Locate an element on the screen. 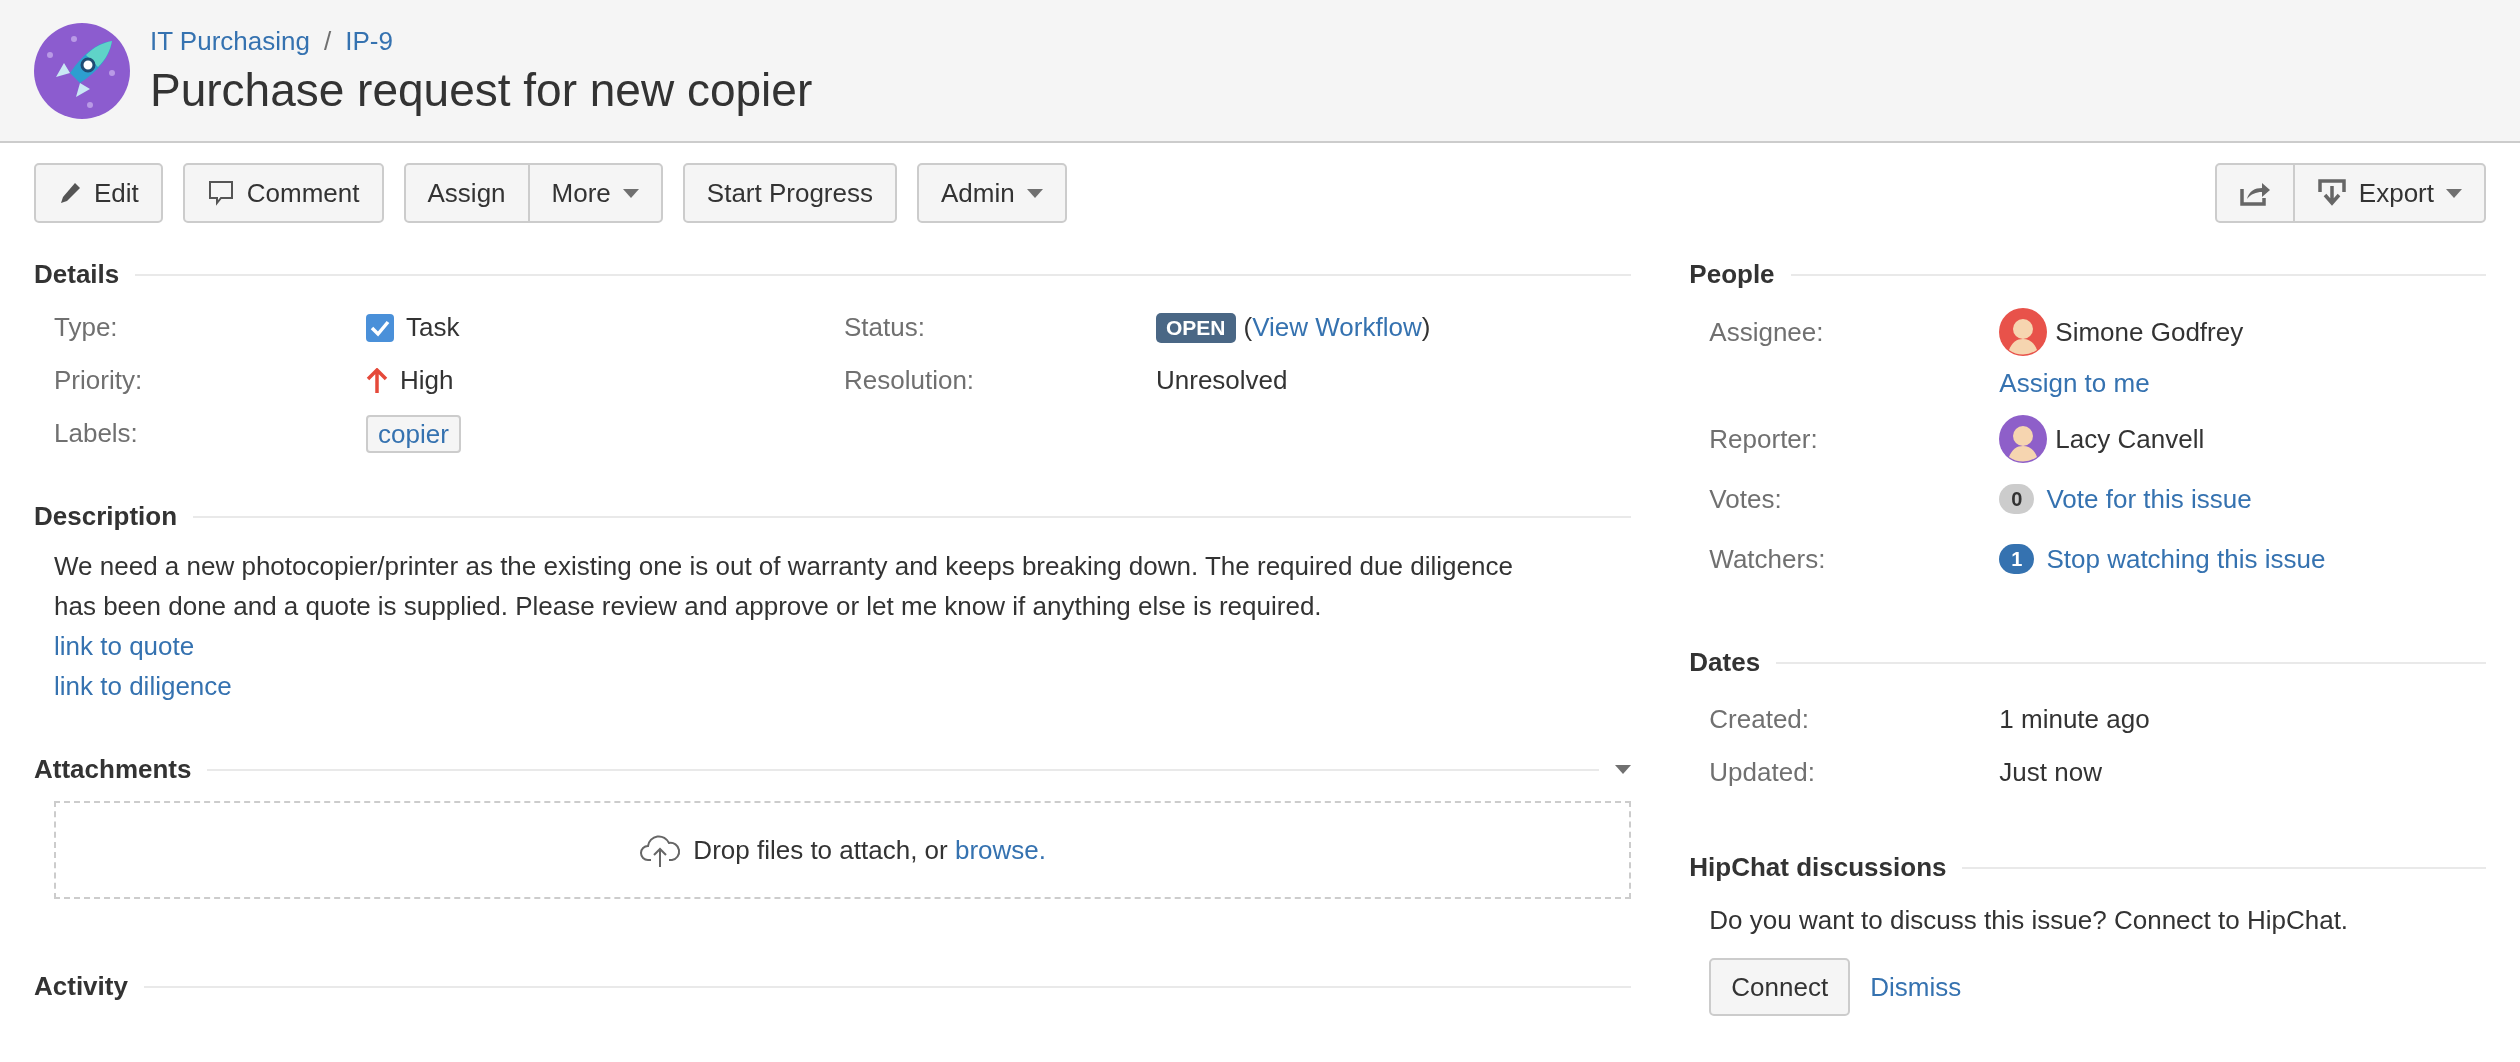 The width and height of the screenshot is (2520, 1062). dismiss-link: Dismiss is located at coordinates (1916, 987).